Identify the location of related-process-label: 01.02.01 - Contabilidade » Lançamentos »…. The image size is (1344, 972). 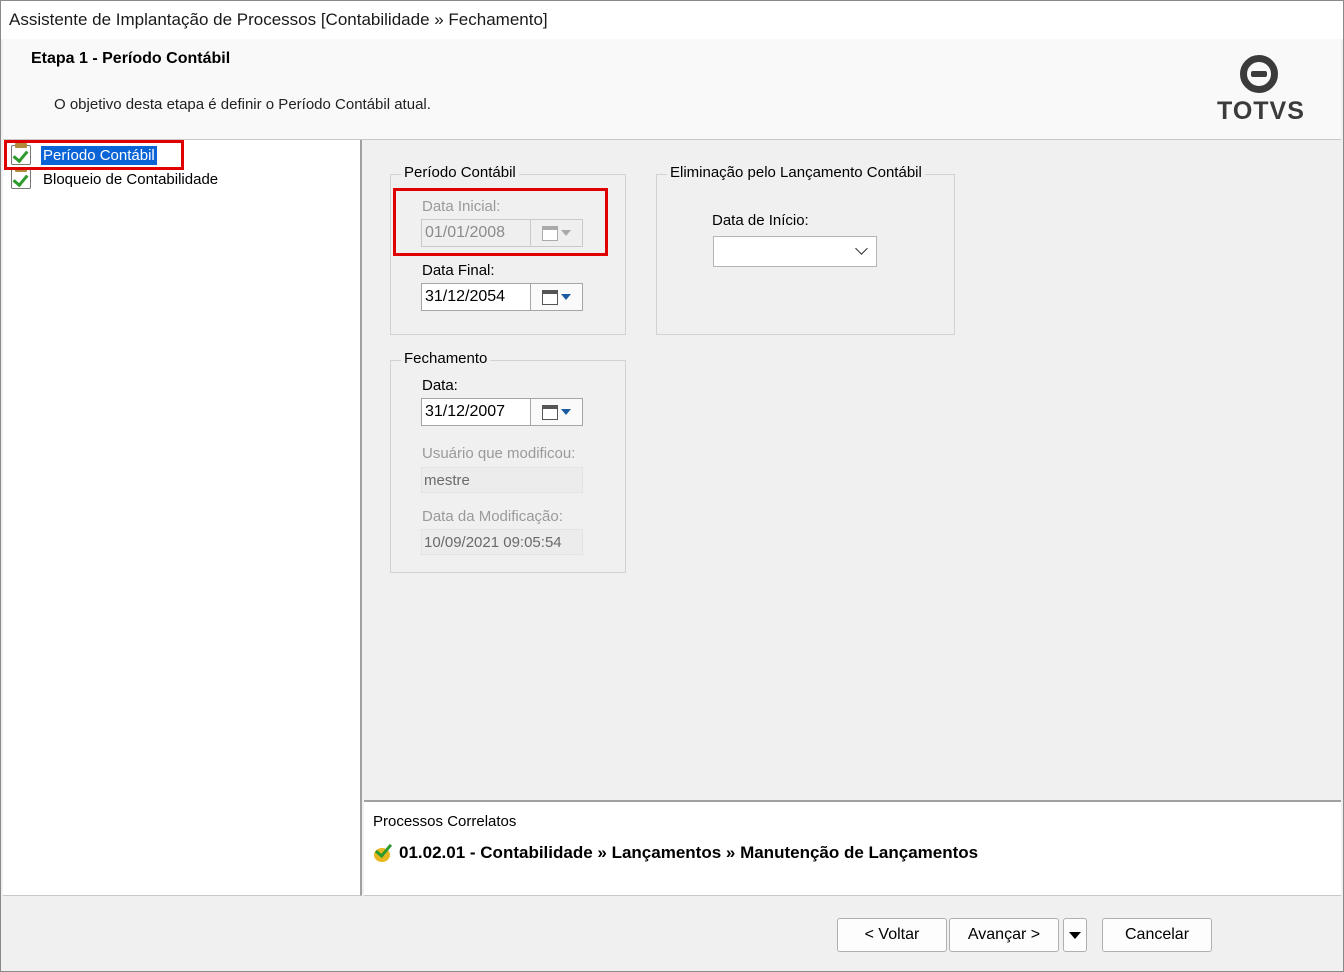
(688, 853).